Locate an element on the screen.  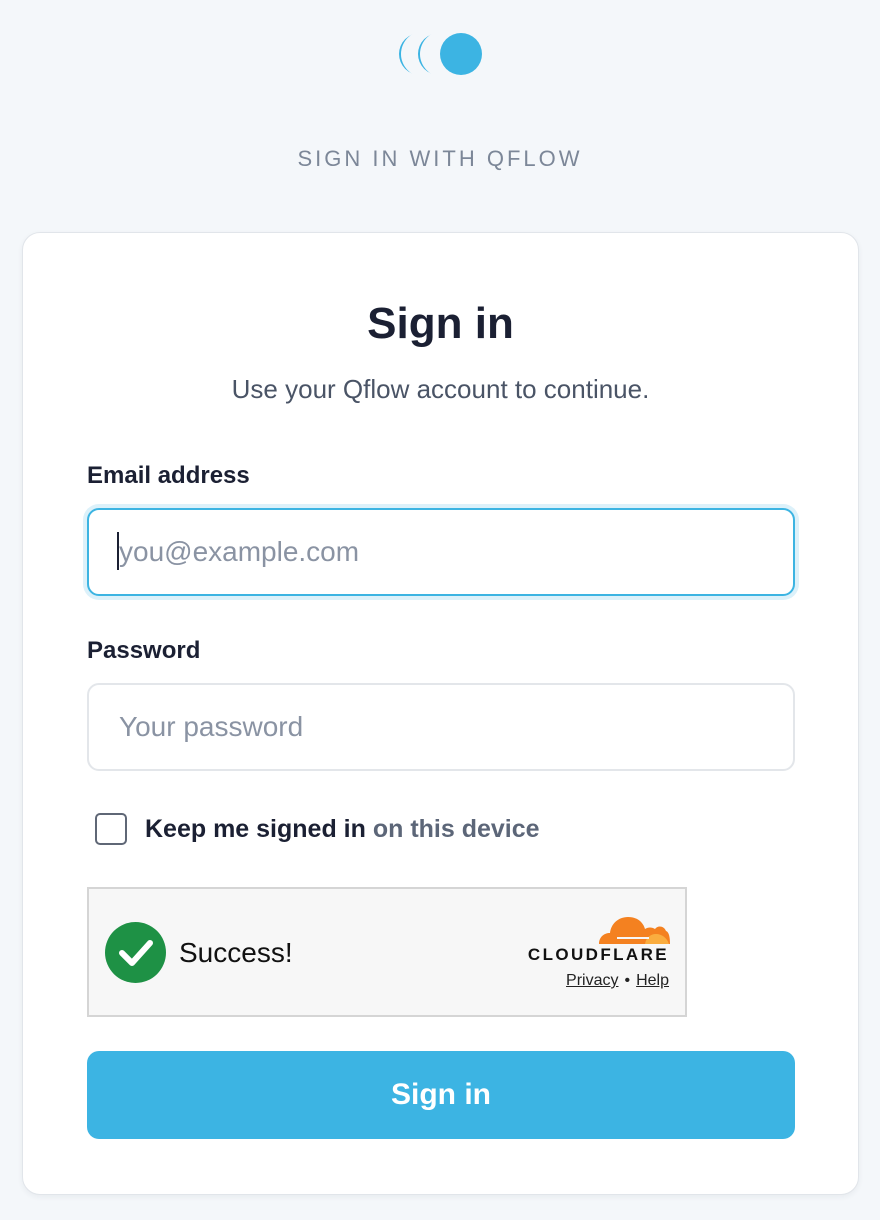
check-circle-icon is located at coordinates (135, 952).